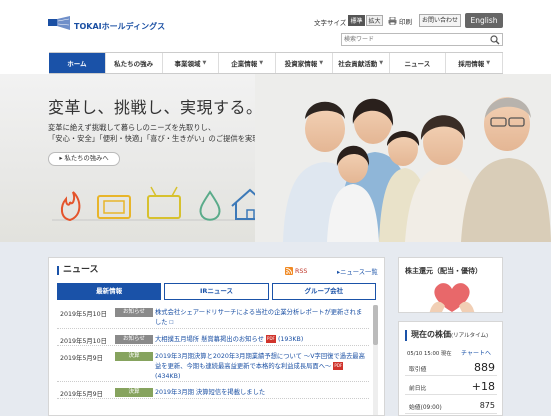  I want to click on news-tab-1: IRニュース, so click(216, 291).